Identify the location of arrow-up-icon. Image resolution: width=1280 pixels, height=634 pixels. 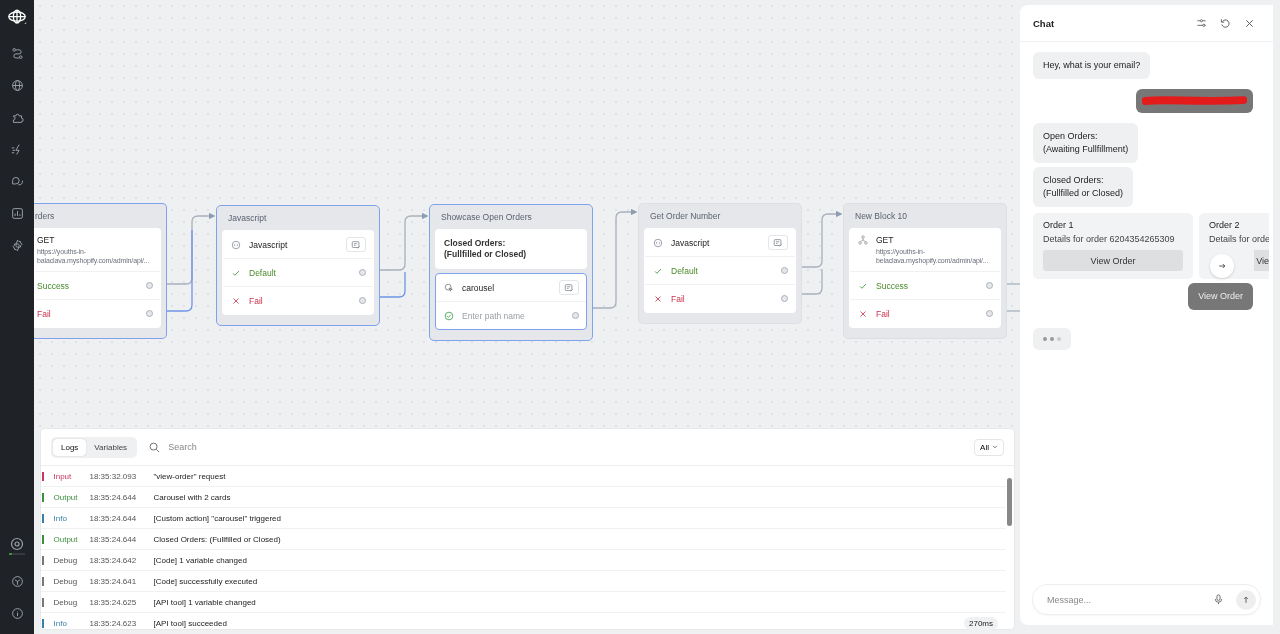
(1246, 599).